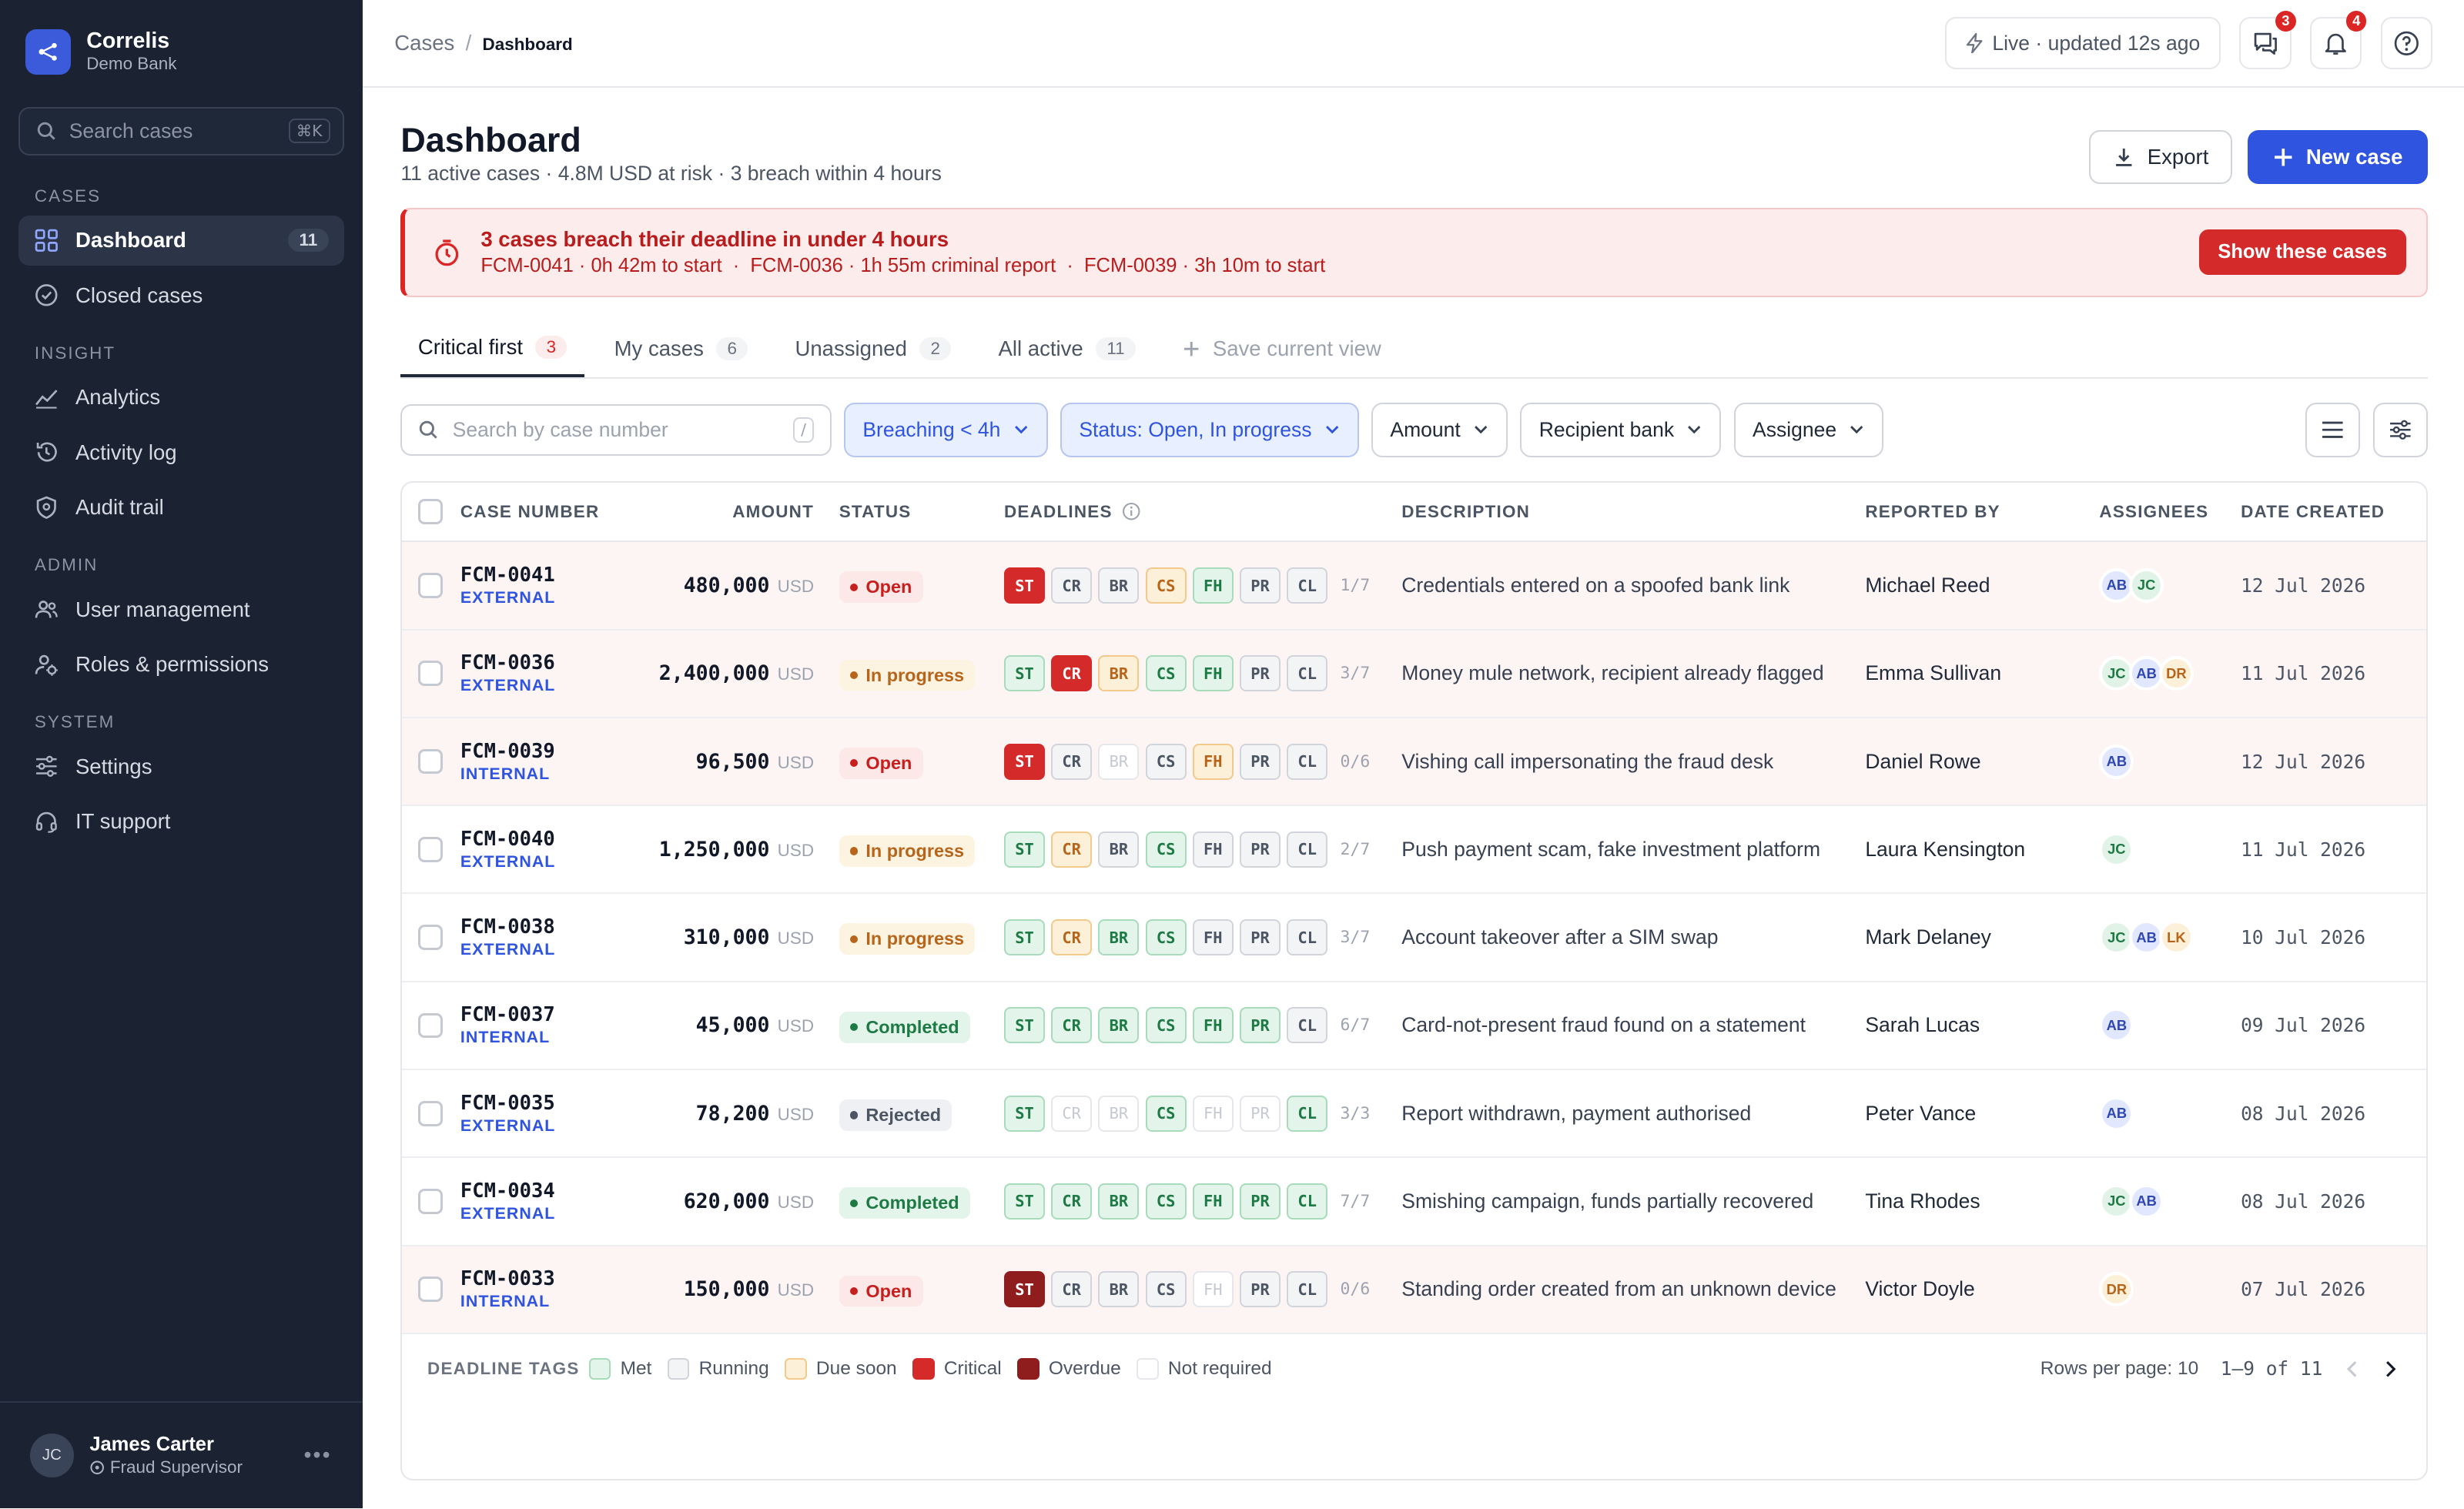 The image size is (2464, 1509). I want to click on filter-assignee: Assignee, so click(1808, 430).